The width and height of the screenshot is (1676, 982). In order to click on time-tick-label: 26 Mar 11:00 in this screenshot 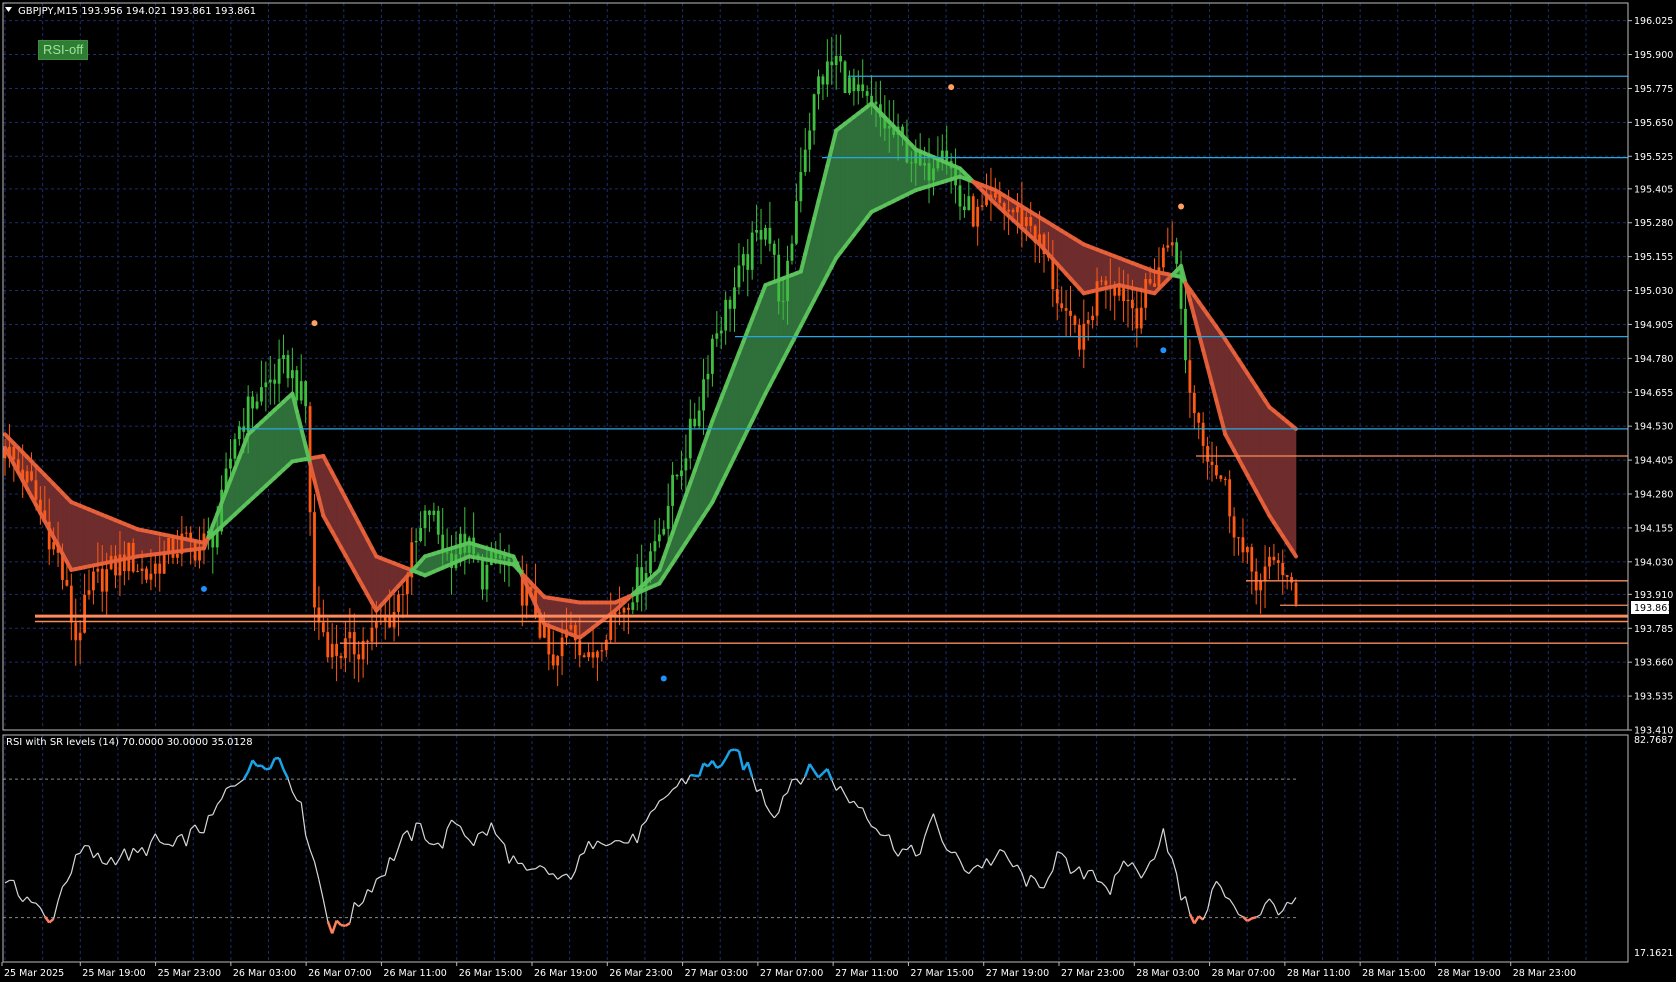, I will do `click(414, 973)`.